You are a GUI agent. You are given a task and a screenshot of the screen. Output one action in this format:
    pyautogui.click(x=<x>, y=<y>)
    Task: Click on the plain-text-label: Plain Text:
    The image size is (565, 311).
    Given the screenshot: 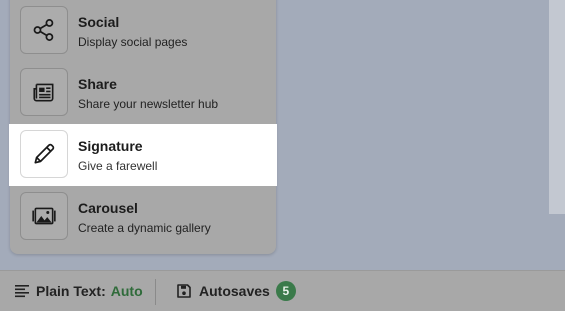 What is the action you would take?
    pyautogui.click(x=71, y=291)
    